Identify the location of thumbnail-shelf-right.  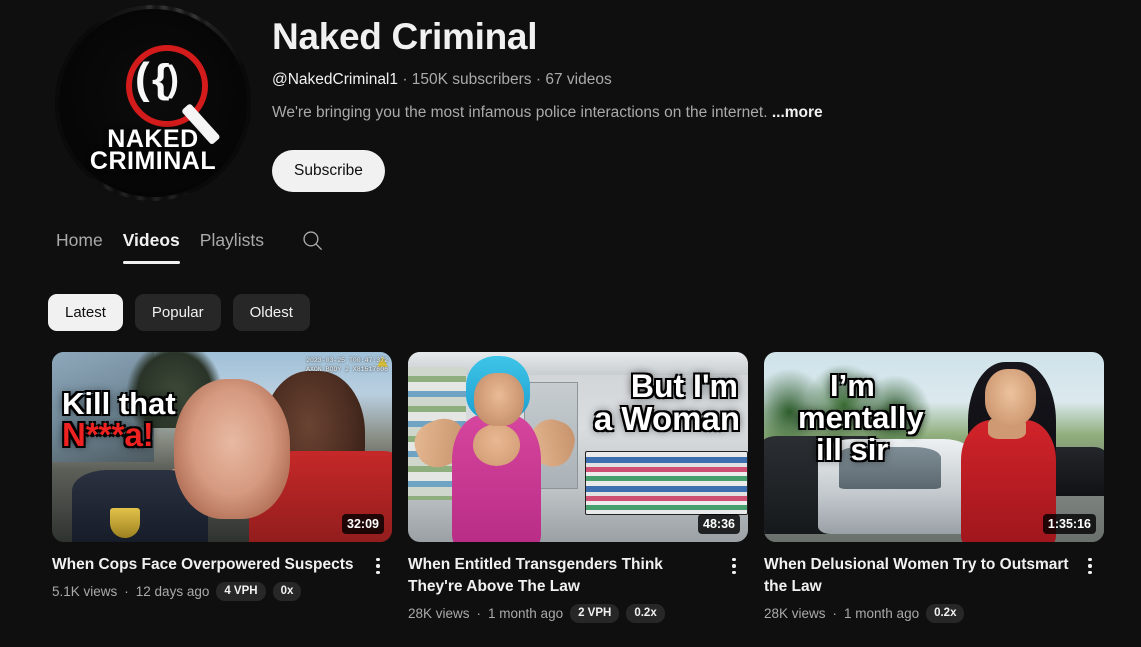
(666, 483).